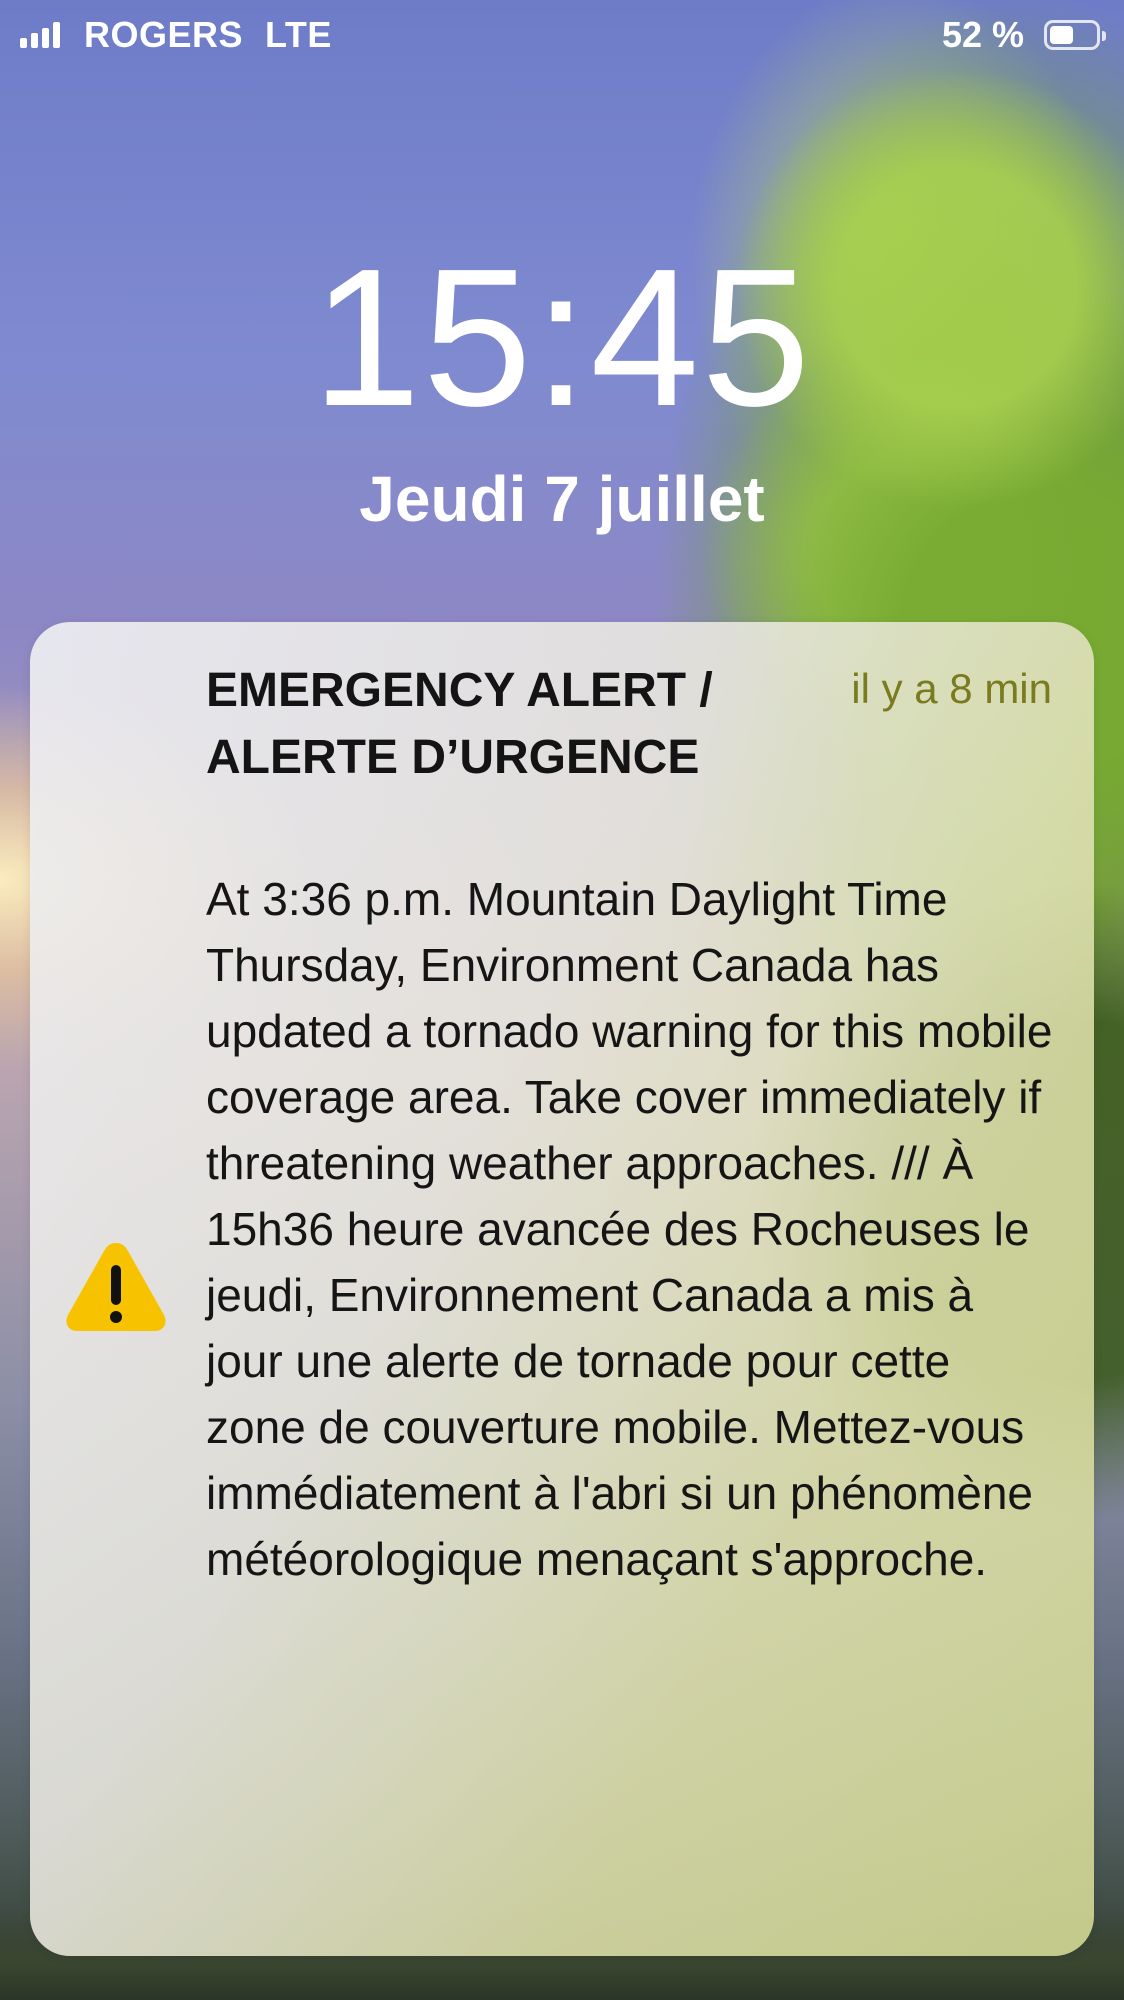  Describe the element at coordinates (562, 499) in the screenshot. I see `lock-screen-date: Jeudi 7 juillet` at that location.